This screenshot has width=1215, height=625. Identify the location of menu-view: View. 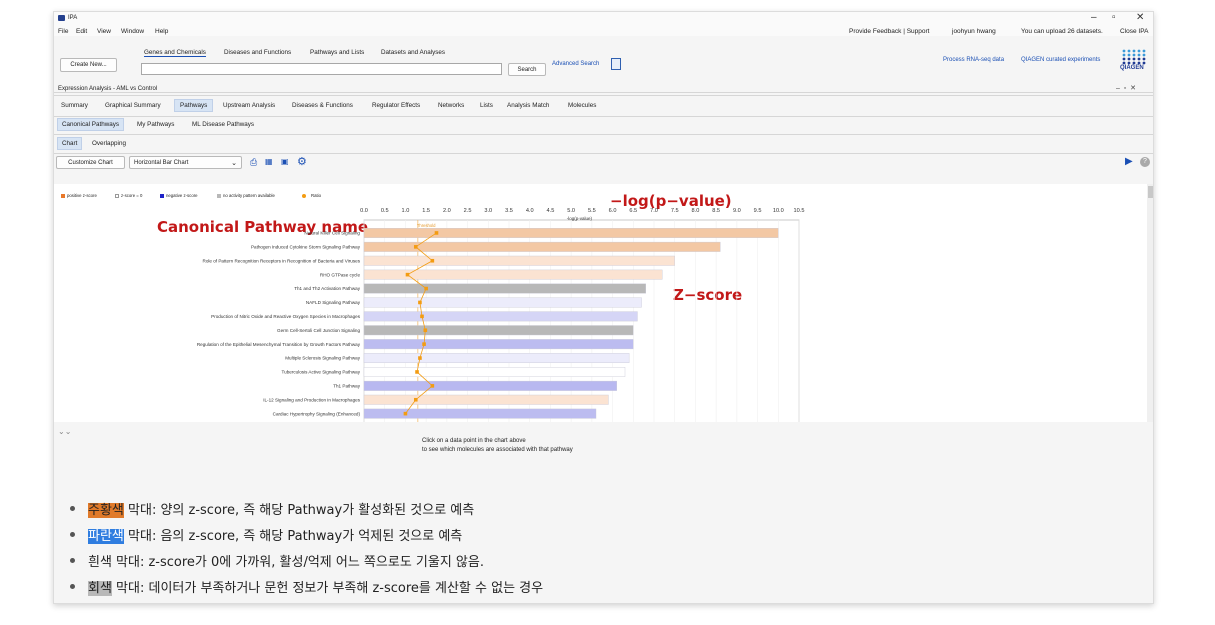
(104, 31).